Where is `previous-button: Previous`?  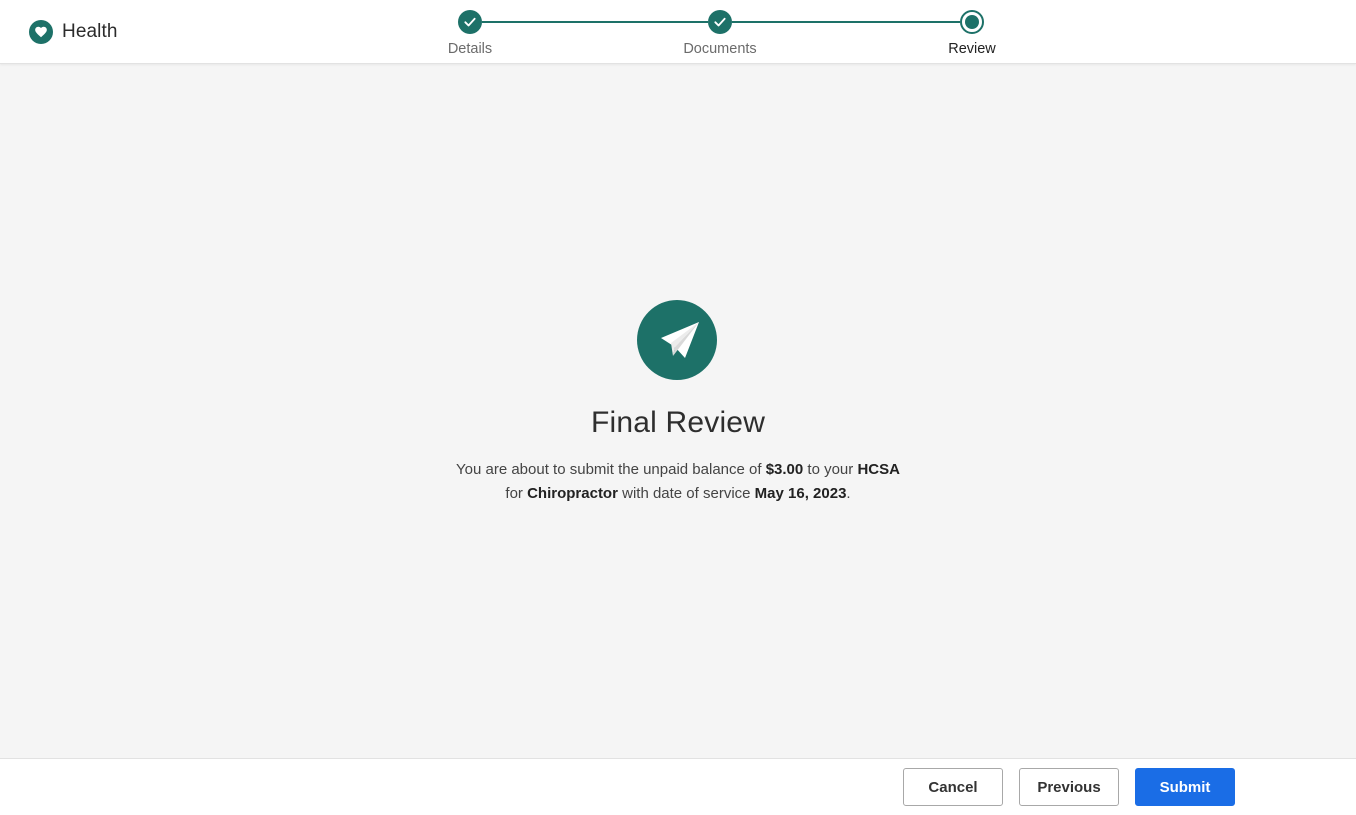
previous-button: Previous is located at coordinates (1069, 787).